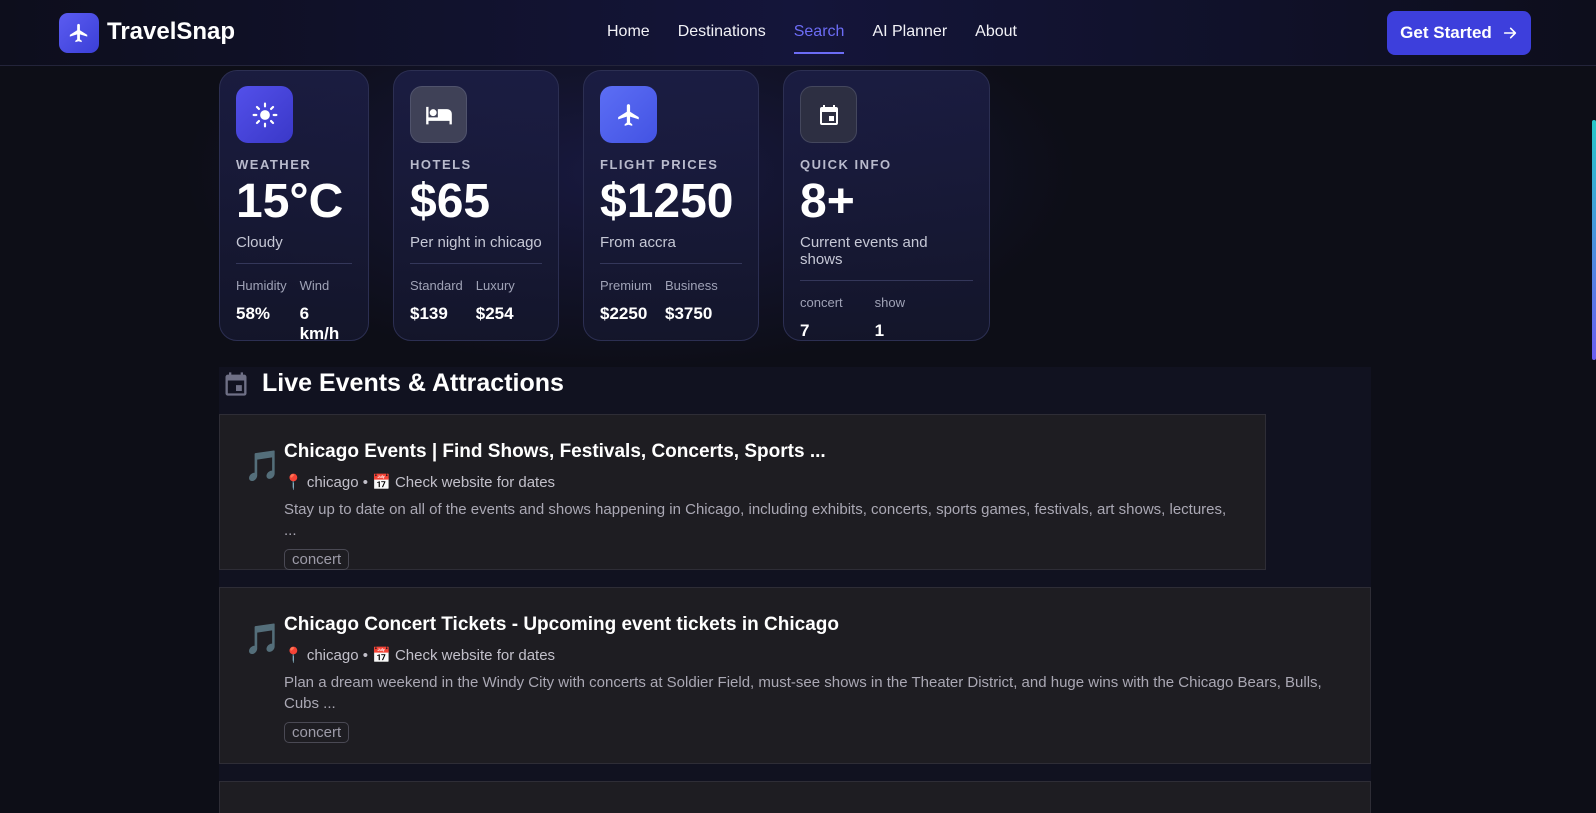 The image size is (1596, 813). I want to click on quick-info-stats: concert 7 show 1, so click(886, 318).